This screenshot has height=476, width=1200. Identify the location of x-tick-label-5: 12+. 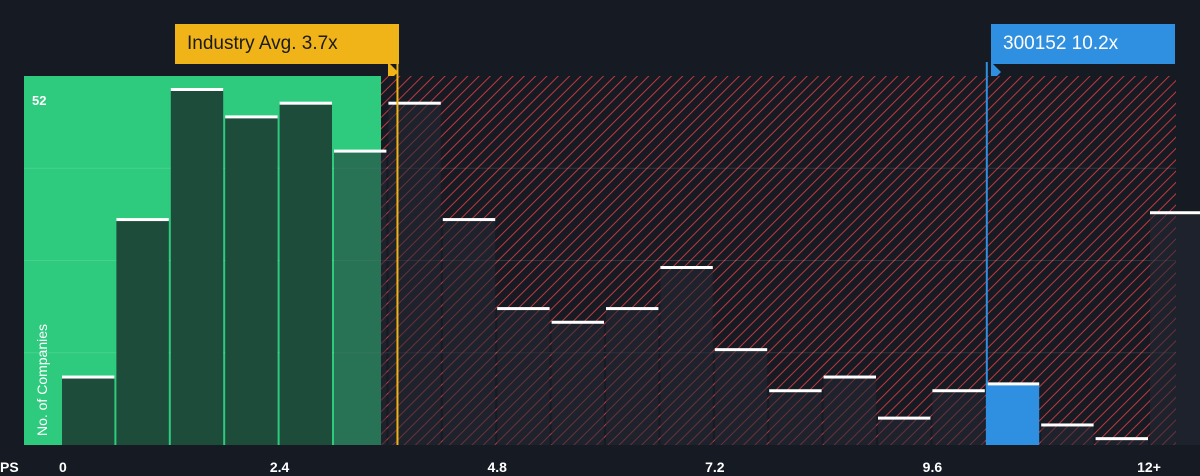
(1149, 467).